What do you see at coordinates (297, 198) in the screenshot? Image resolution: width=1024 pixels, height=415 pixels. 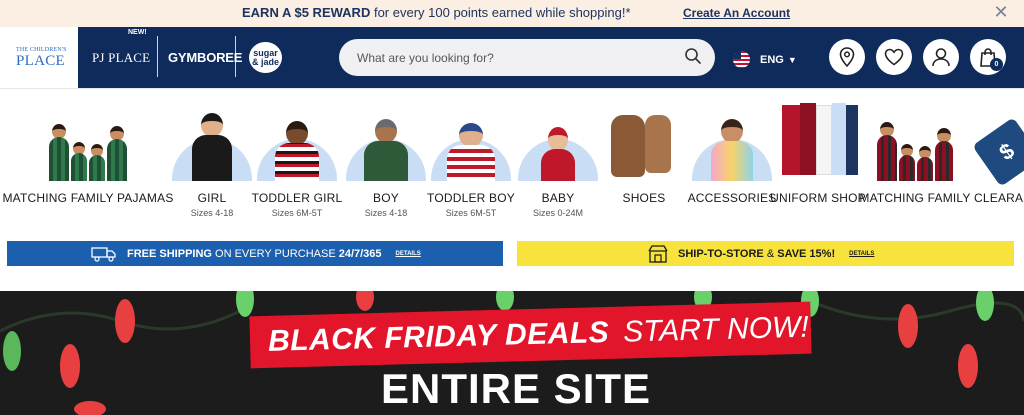 I see `category-label: TODDLER GIRL` at bounding box center [297, 198].